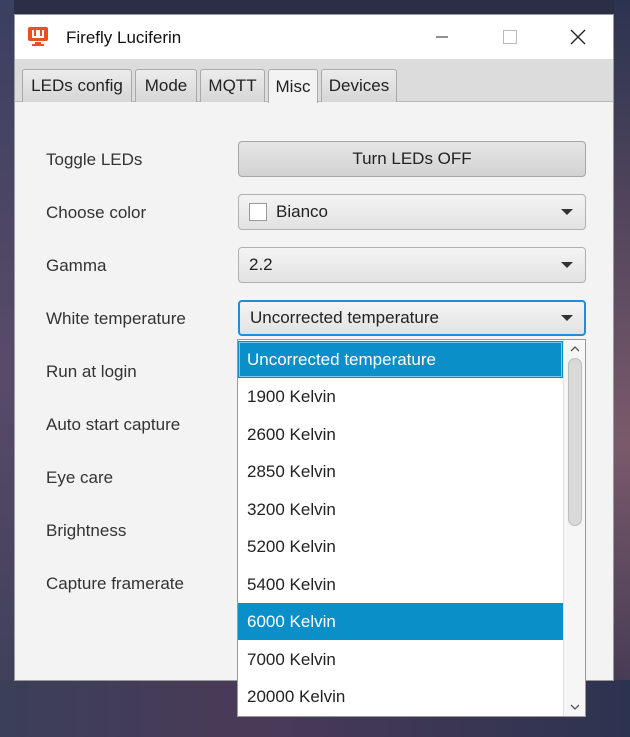 This screenshot has height=737, width=630. I want to click on gamma-value: 2.2, so click(261, 264).